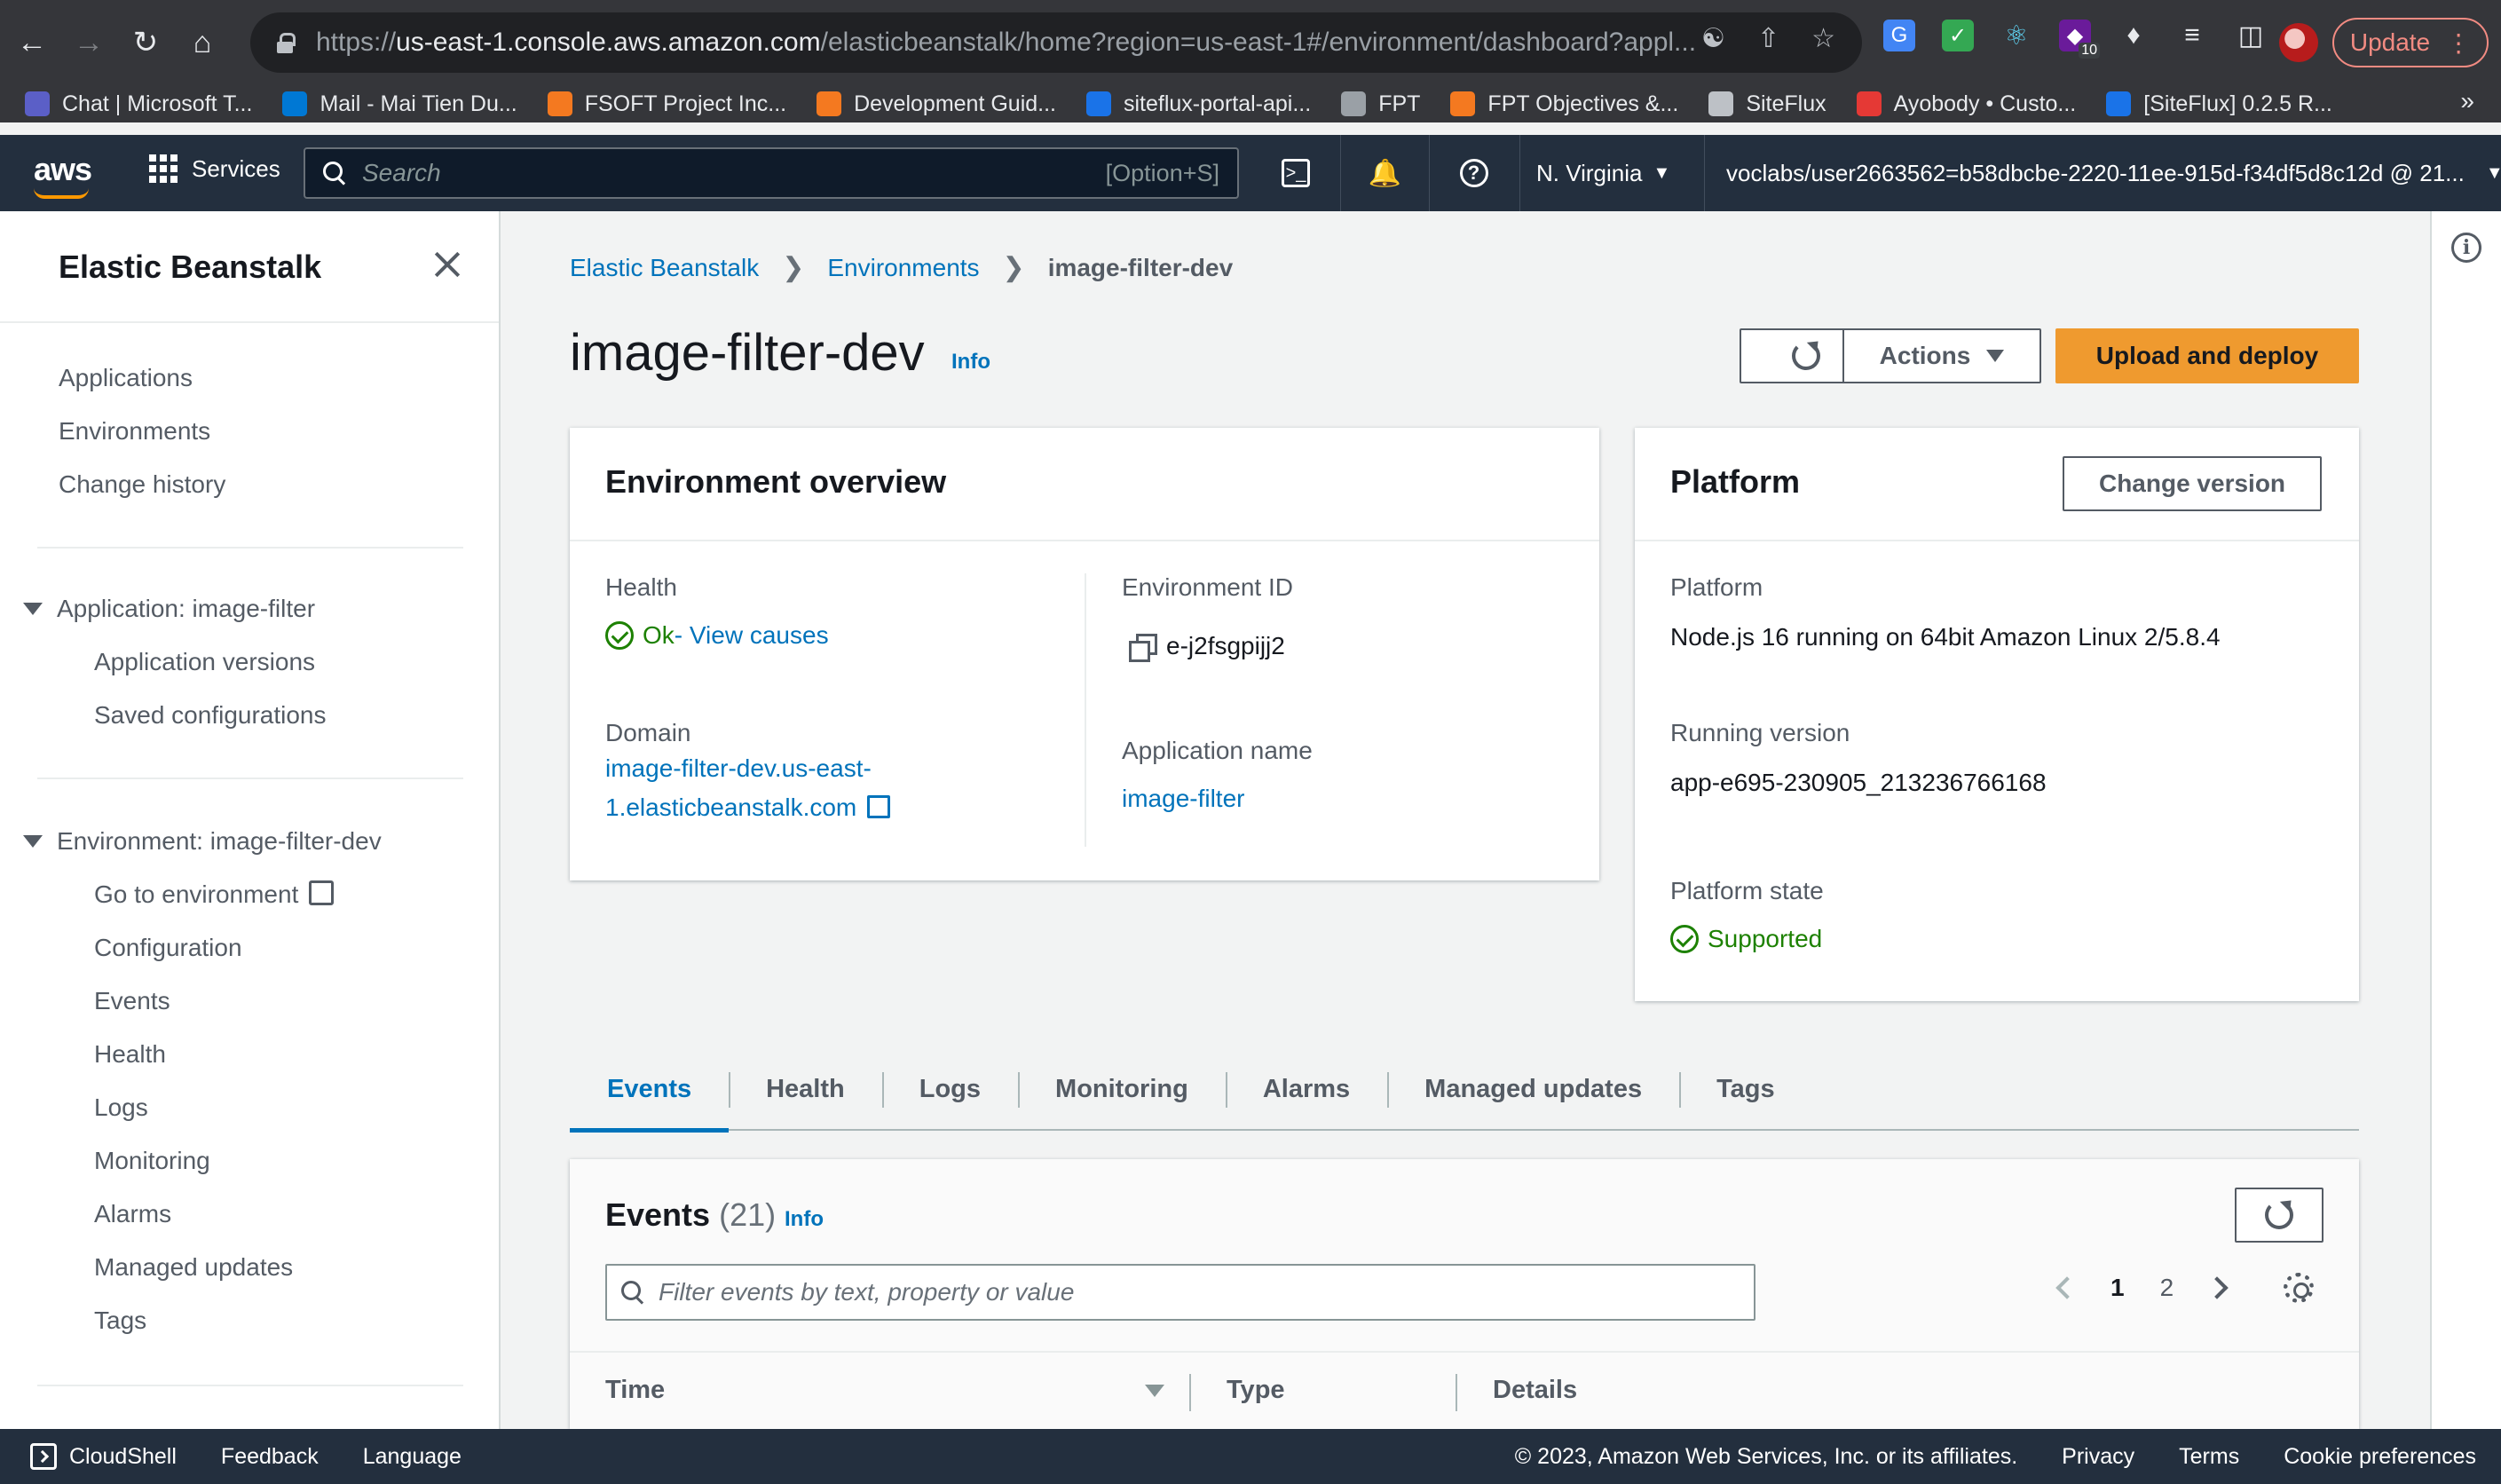 The width and height of the screenshot is (2501, 1484). Describe the element at coordinates (1716, 587) in the screenshot. I see `platform-label: Platform` at that location.